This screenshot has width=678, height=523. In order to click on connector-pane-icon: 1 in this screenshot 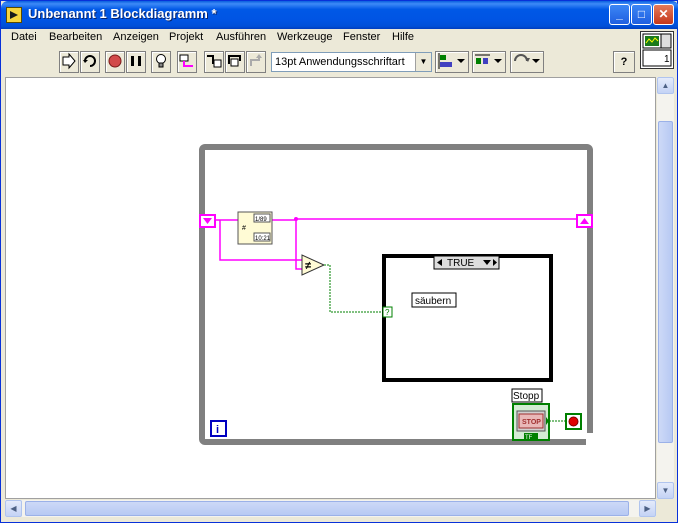, I will do `click(657, 50)`.